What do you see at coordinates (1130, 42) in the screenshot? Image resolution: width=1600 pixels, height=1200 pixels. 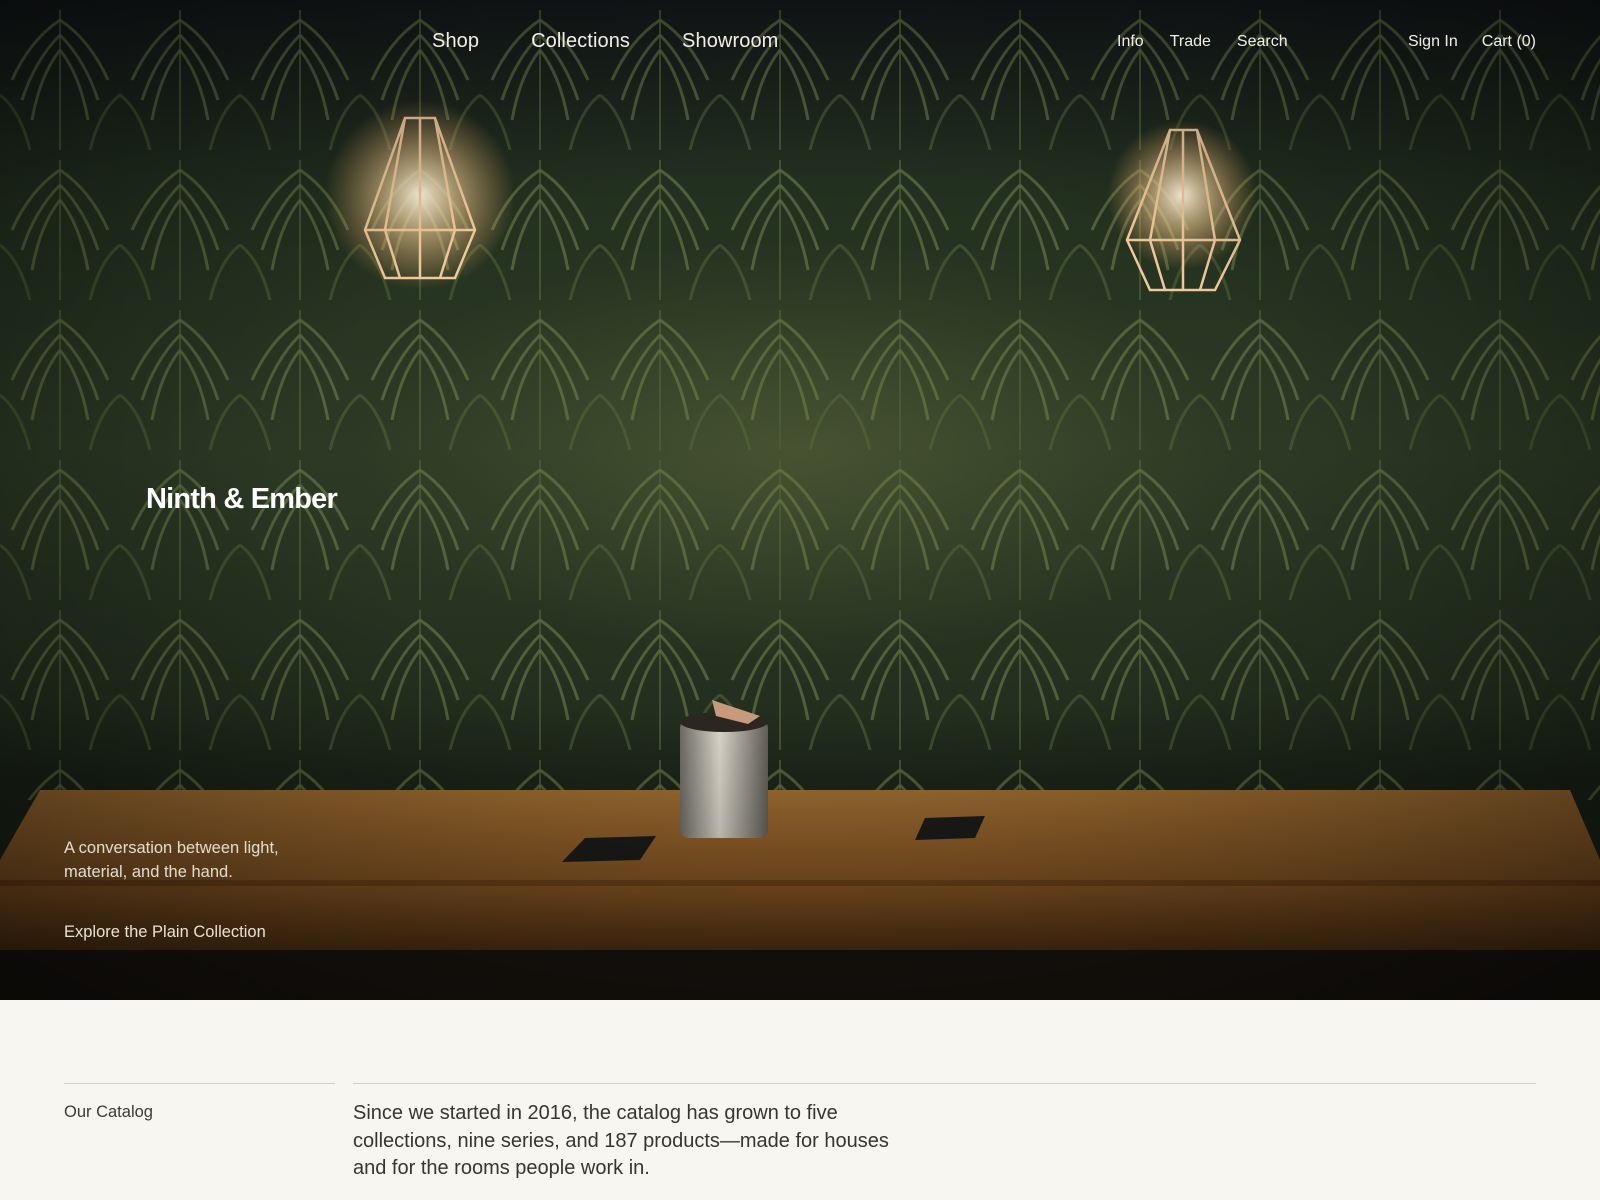 I see `nav-info: Info` at bounding box center [1130, 42].